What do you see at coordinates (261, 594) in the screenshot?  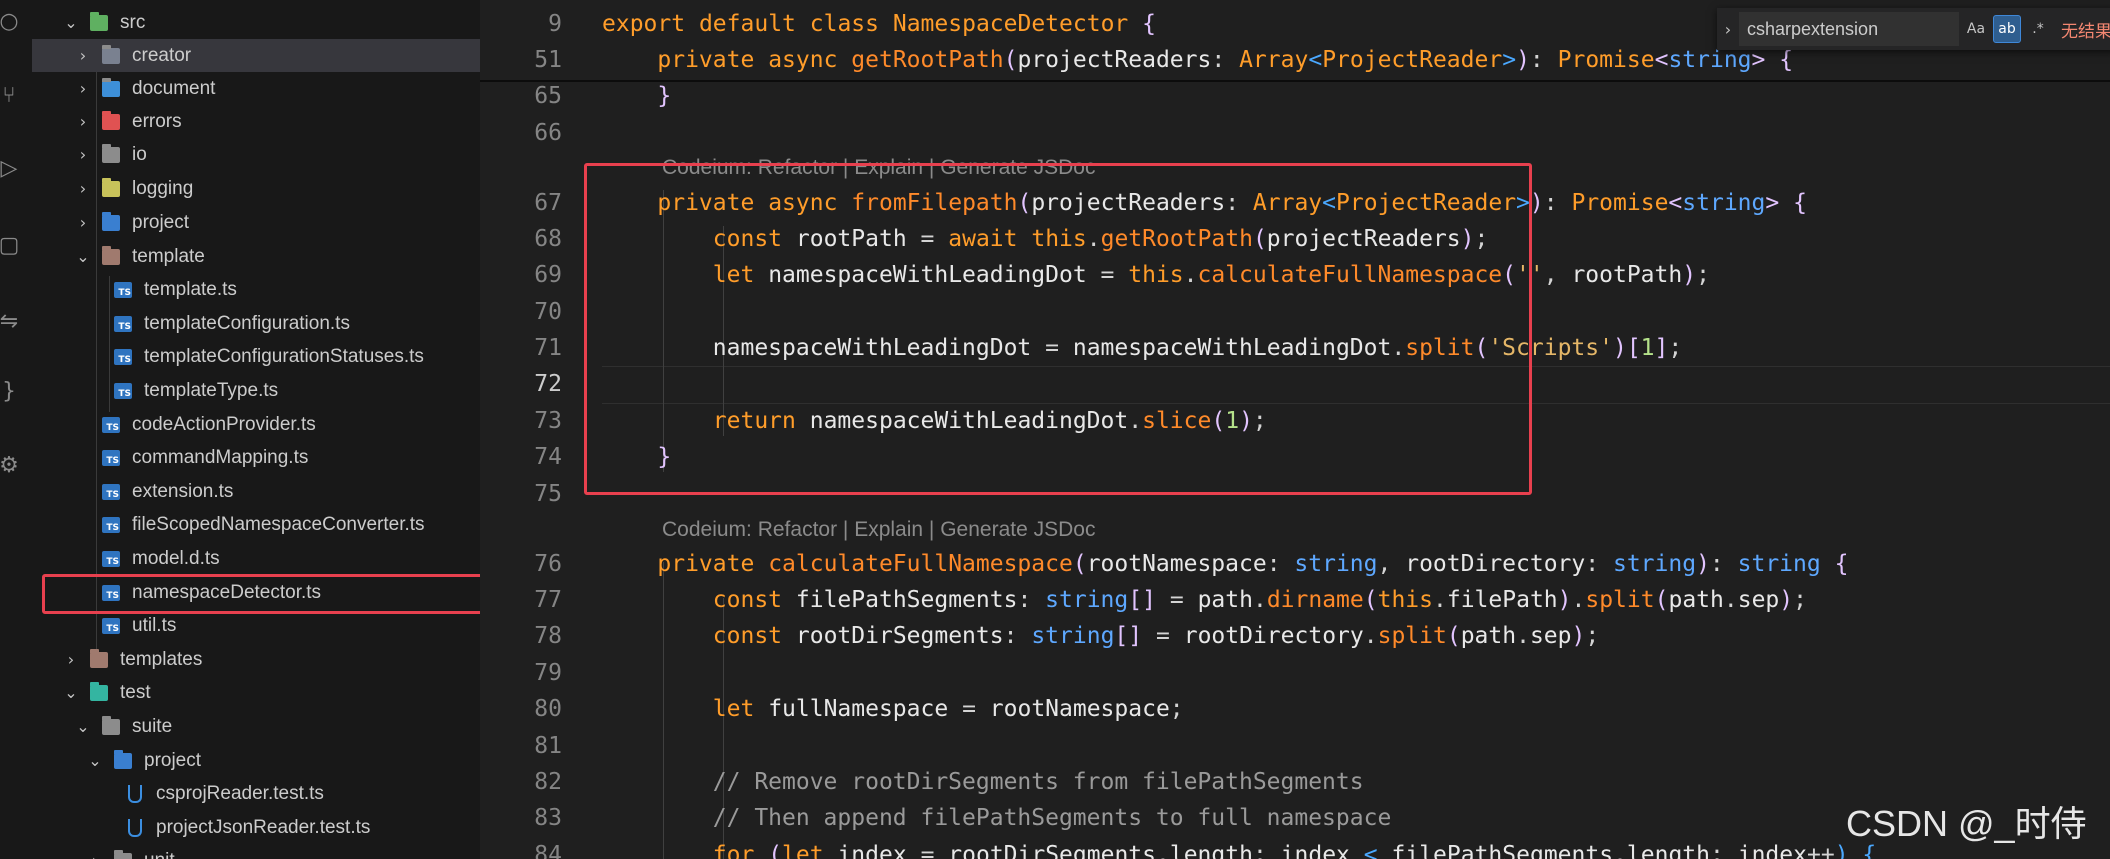 I see `highlight-box-file` at bounding box center [261, 594].